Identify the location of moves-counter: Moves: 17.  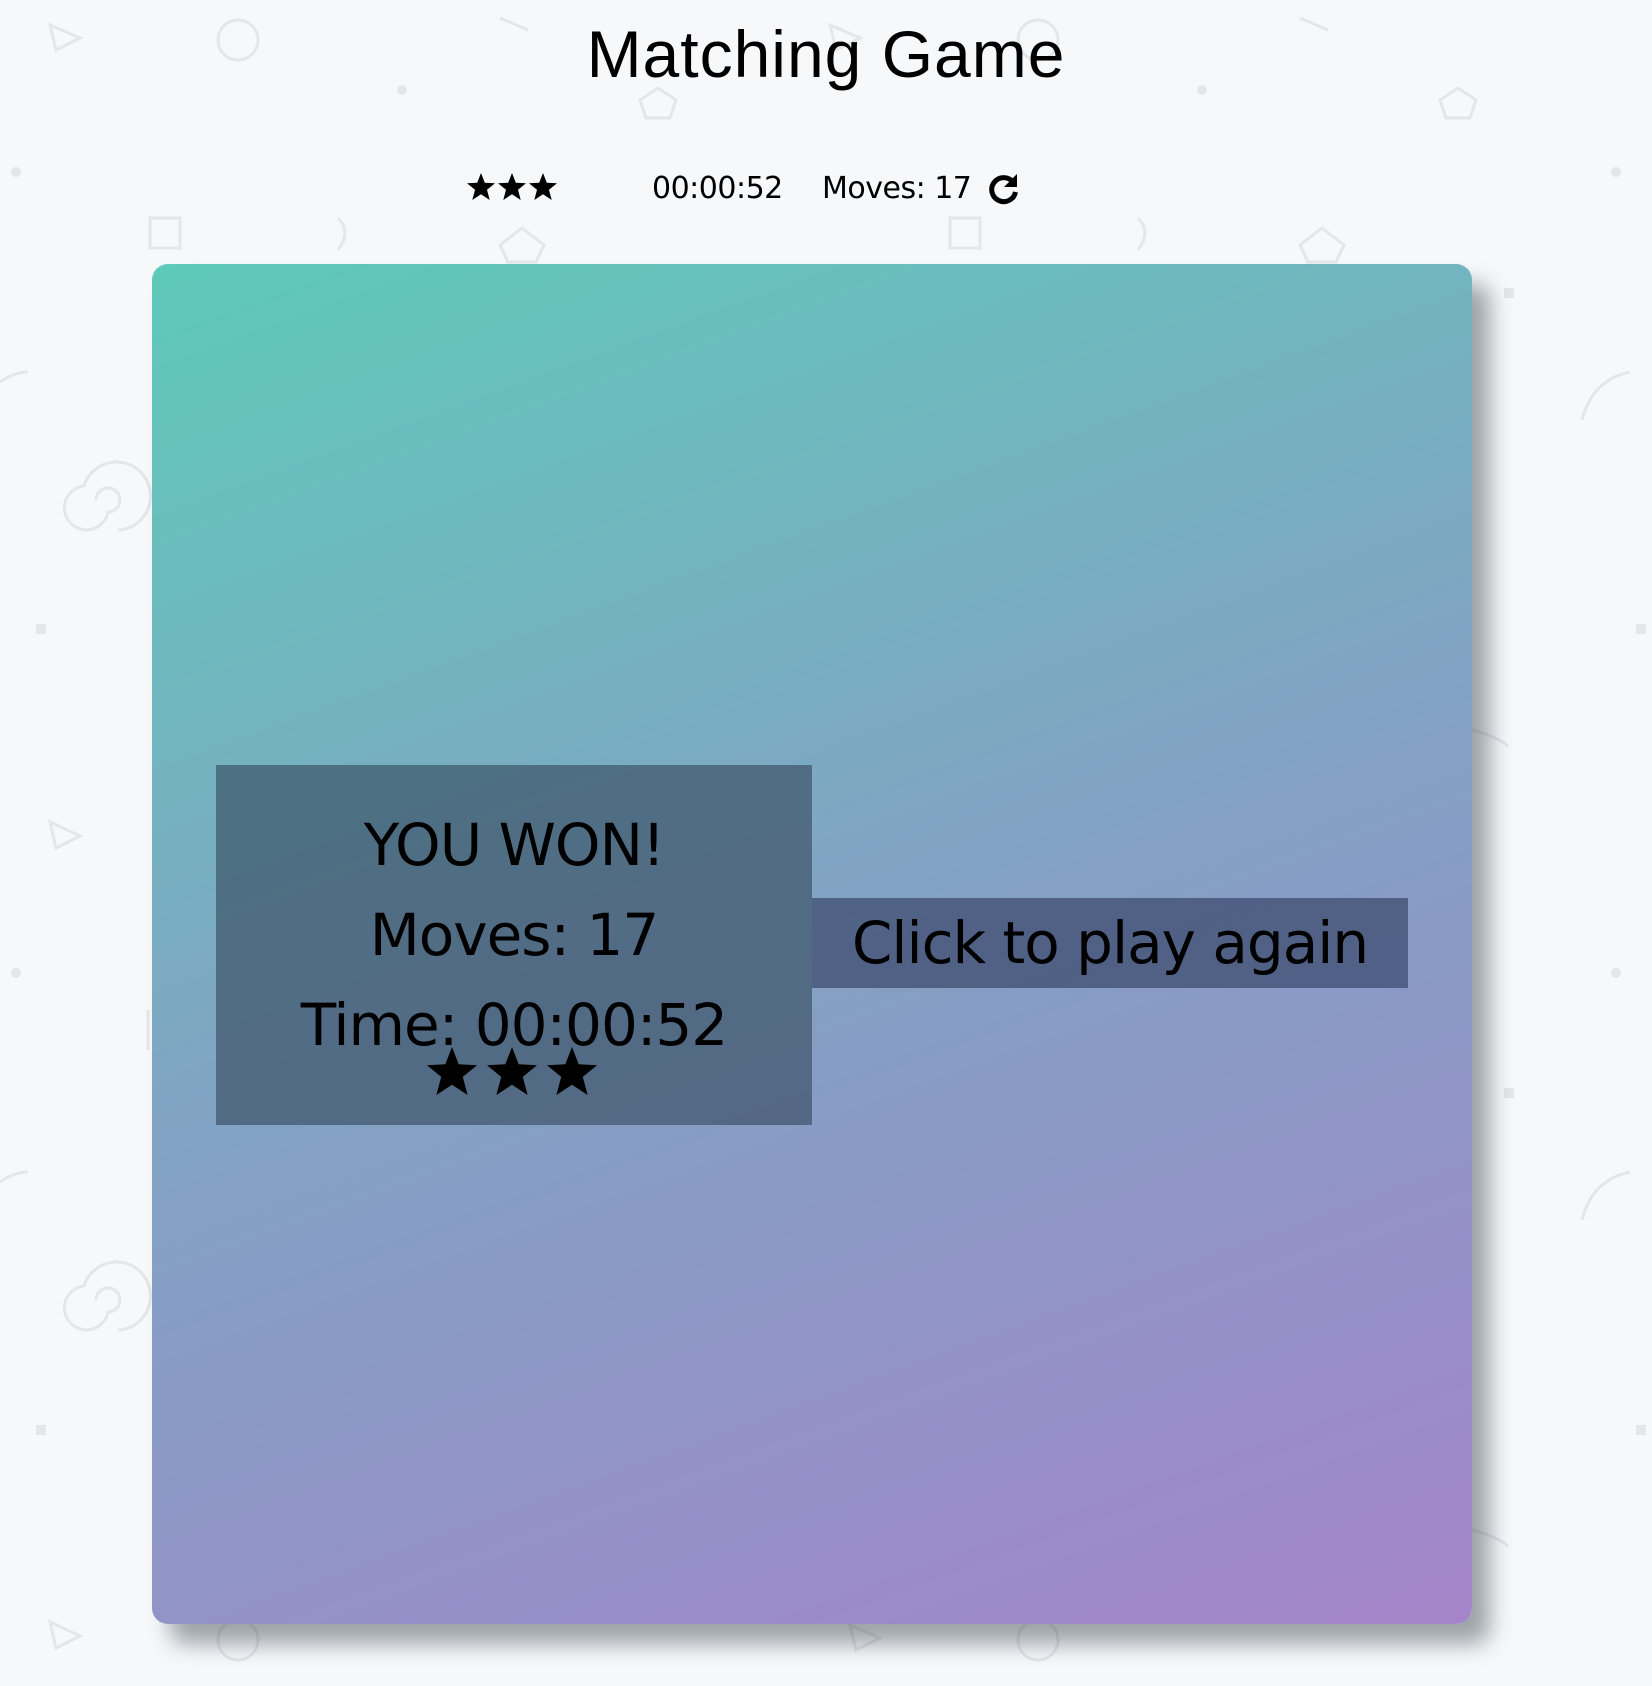
(897, 188).